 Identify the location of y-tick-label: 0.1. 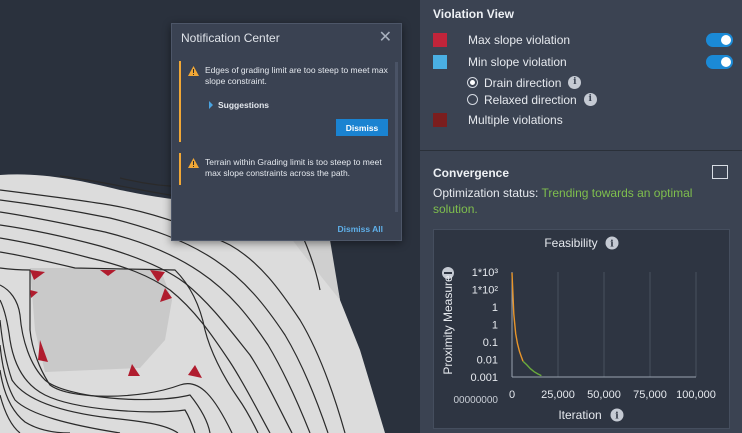
(490, 343).